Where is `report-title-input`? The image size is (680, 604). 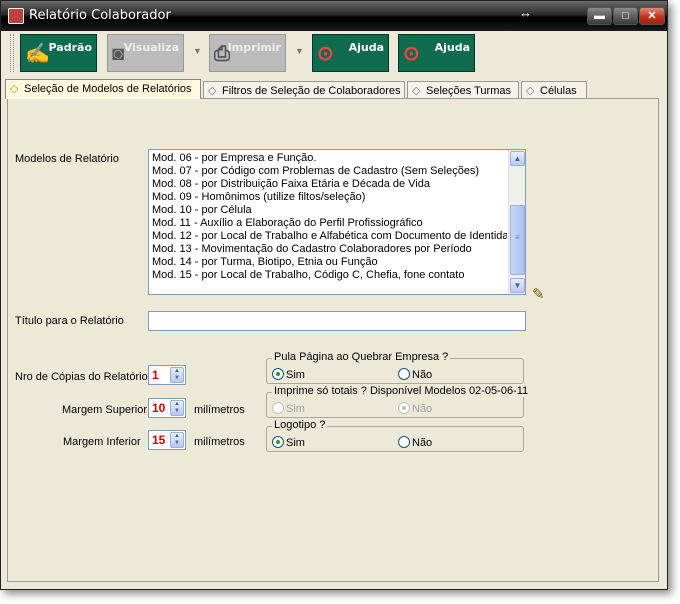
report-title-input is located at coordinates (337, 321).